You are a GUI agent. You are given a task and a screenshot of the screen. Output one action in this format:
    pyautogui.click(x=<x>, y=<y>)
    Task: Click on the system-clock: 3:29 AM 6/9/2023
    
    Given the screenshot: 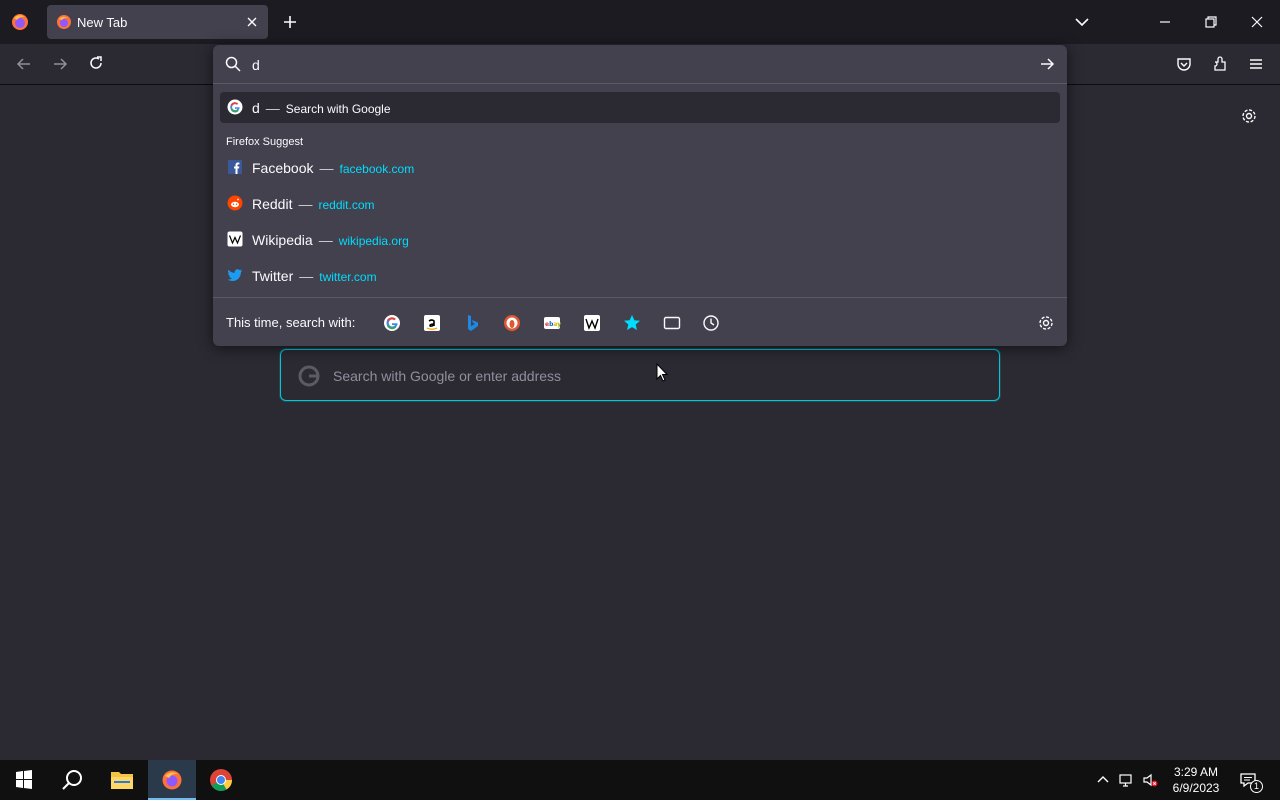 What is the action you would take?
    pyautogui.click(x=1196, y=780)
    